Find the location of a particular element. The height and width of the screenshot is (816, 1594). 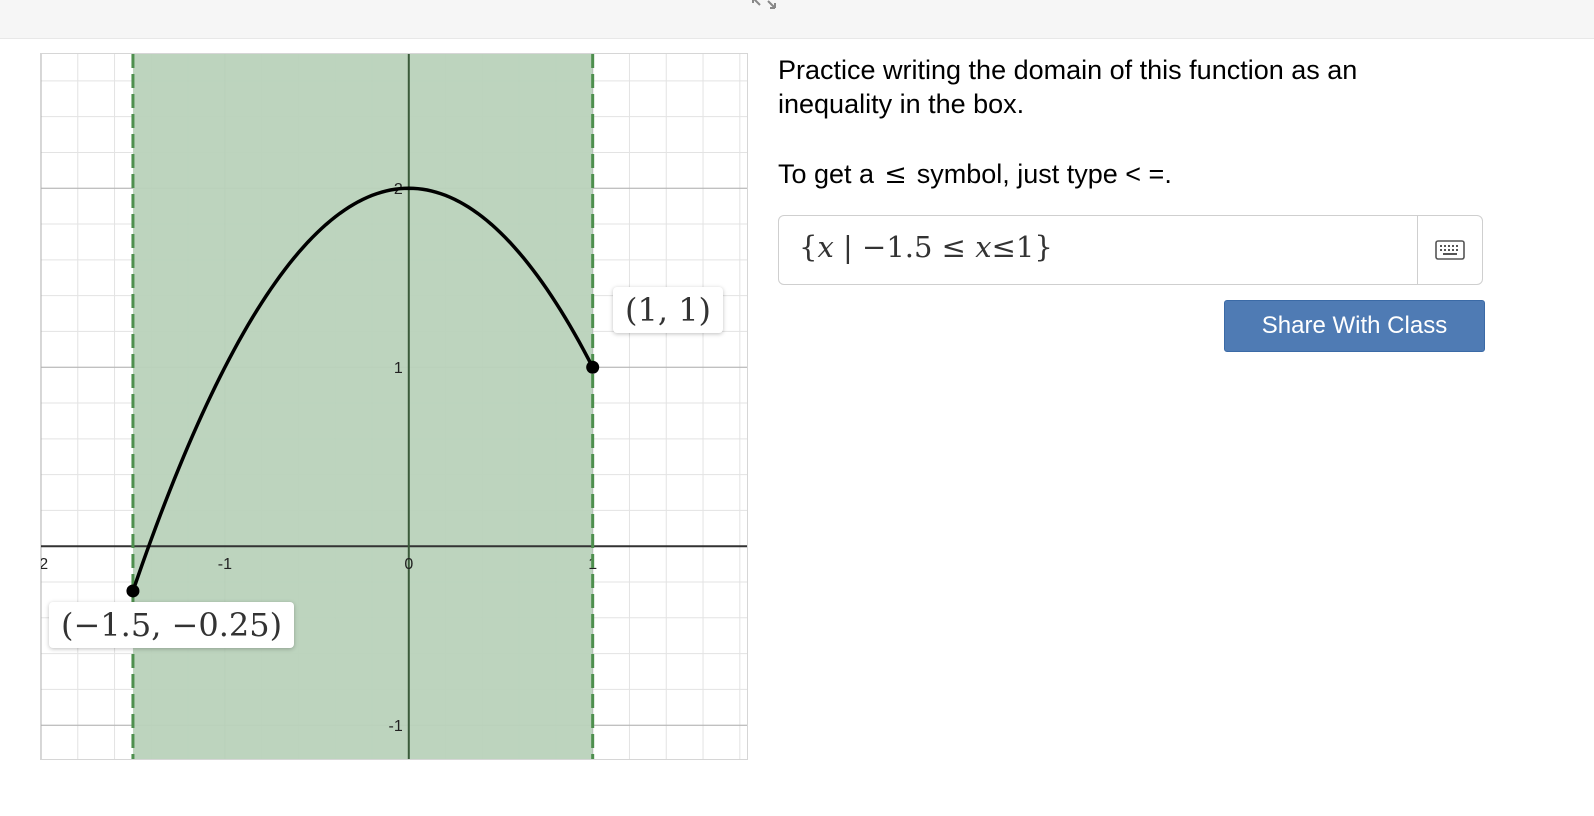

hint-before: To get a is located at coordinates (826, 174).